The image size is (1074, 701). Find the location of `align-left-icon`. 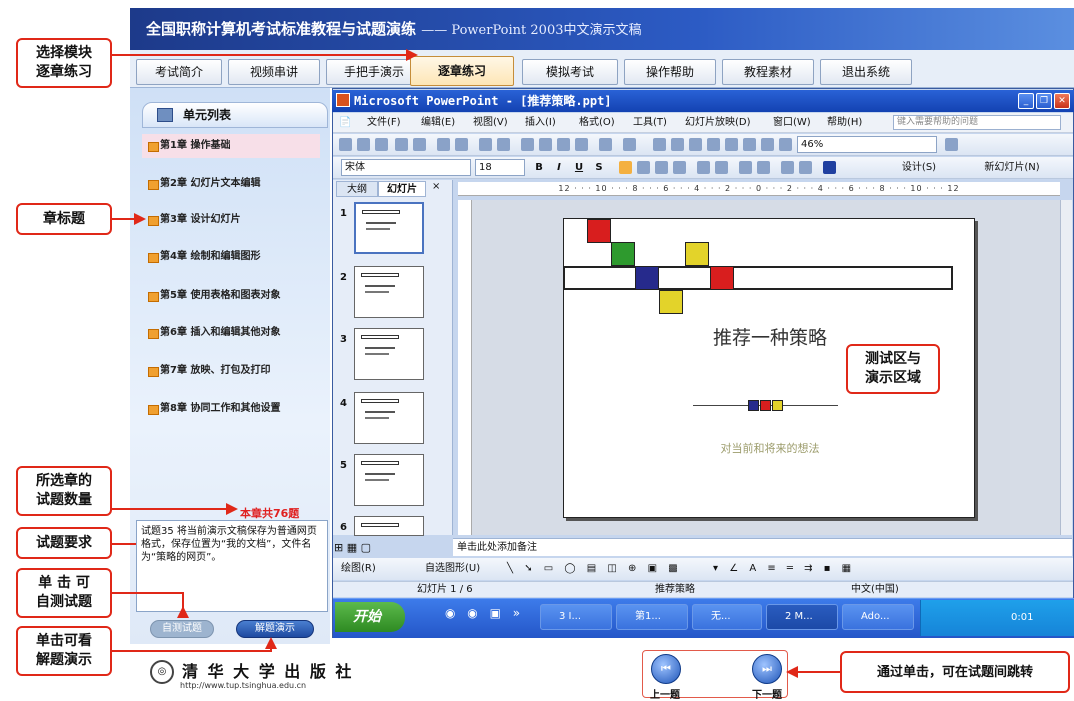

align-left-icon is located at coordinates (625, 167).